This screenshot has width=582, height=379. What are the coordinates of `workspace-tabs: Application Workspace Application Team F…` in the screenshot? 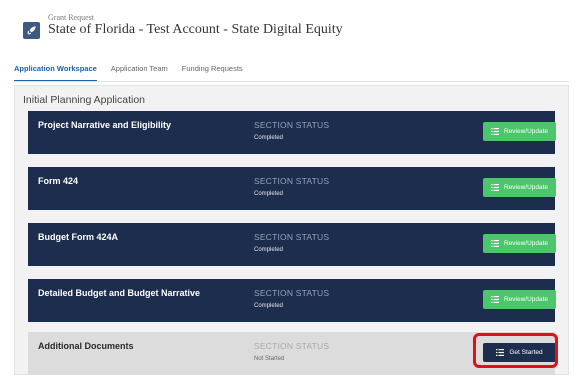 It's located at (128, 73).